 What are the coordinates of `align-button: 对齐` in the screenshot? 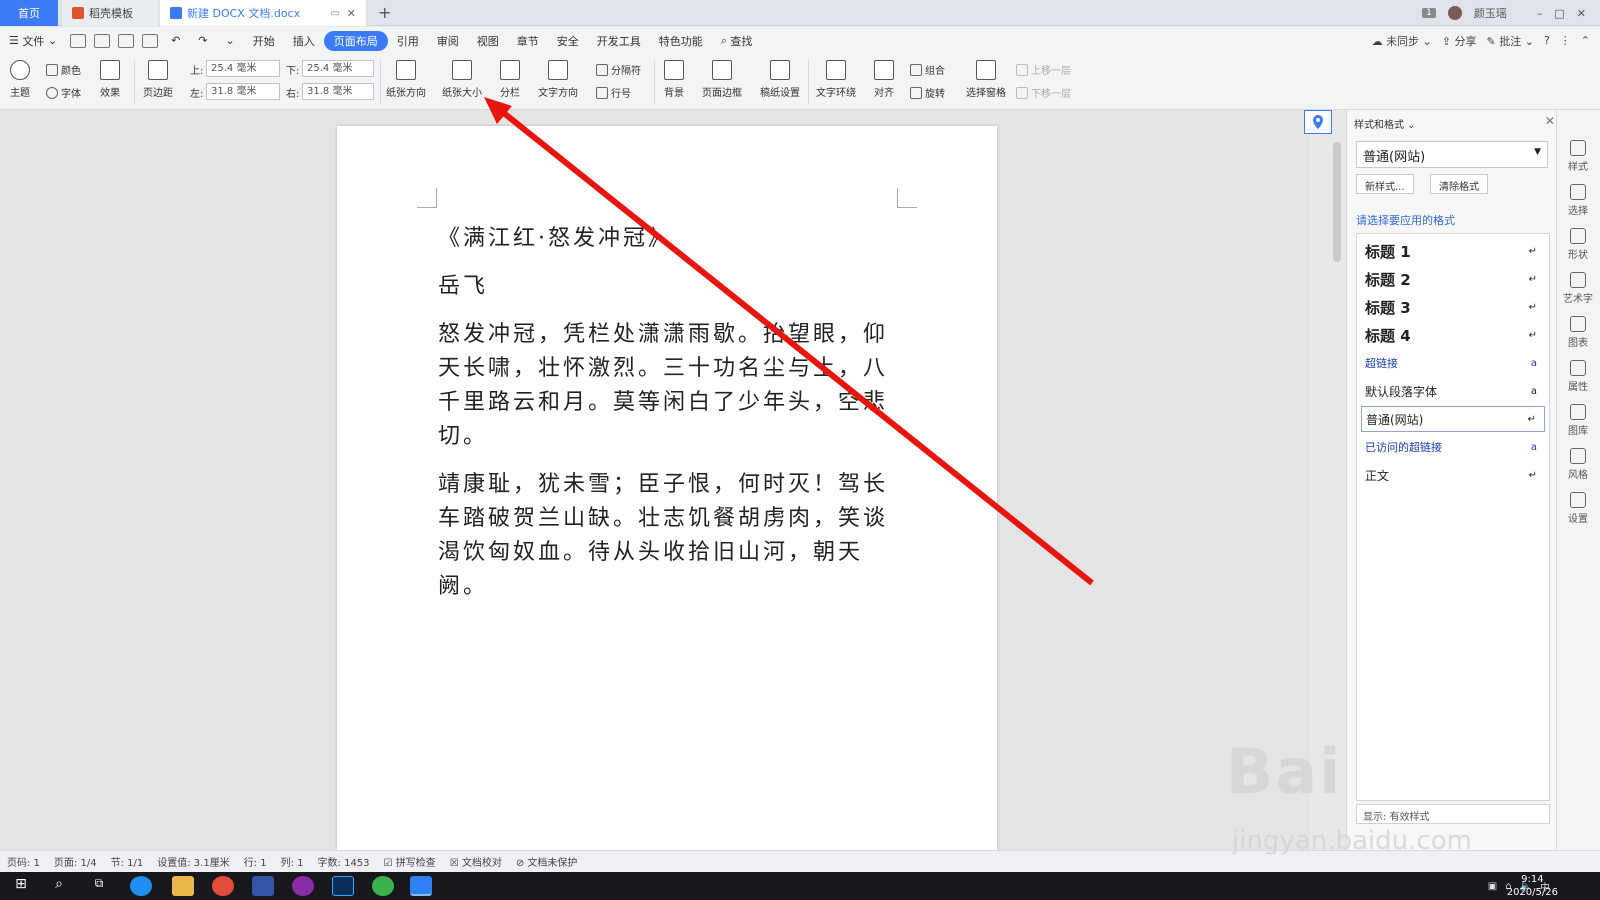 It's located at (884, 79).